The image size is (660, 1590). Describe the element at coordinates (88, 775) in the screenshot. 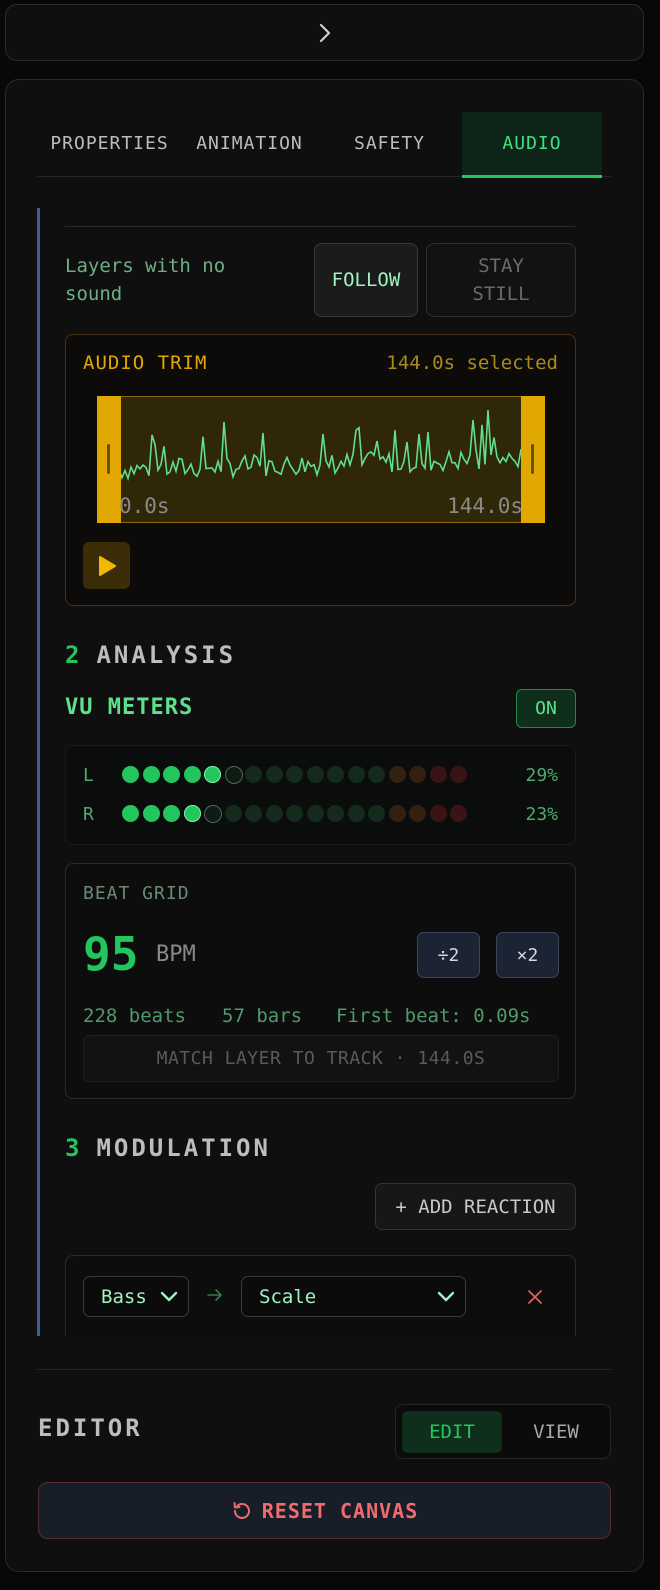

I see `vu-channel-label-left: L` at that location.